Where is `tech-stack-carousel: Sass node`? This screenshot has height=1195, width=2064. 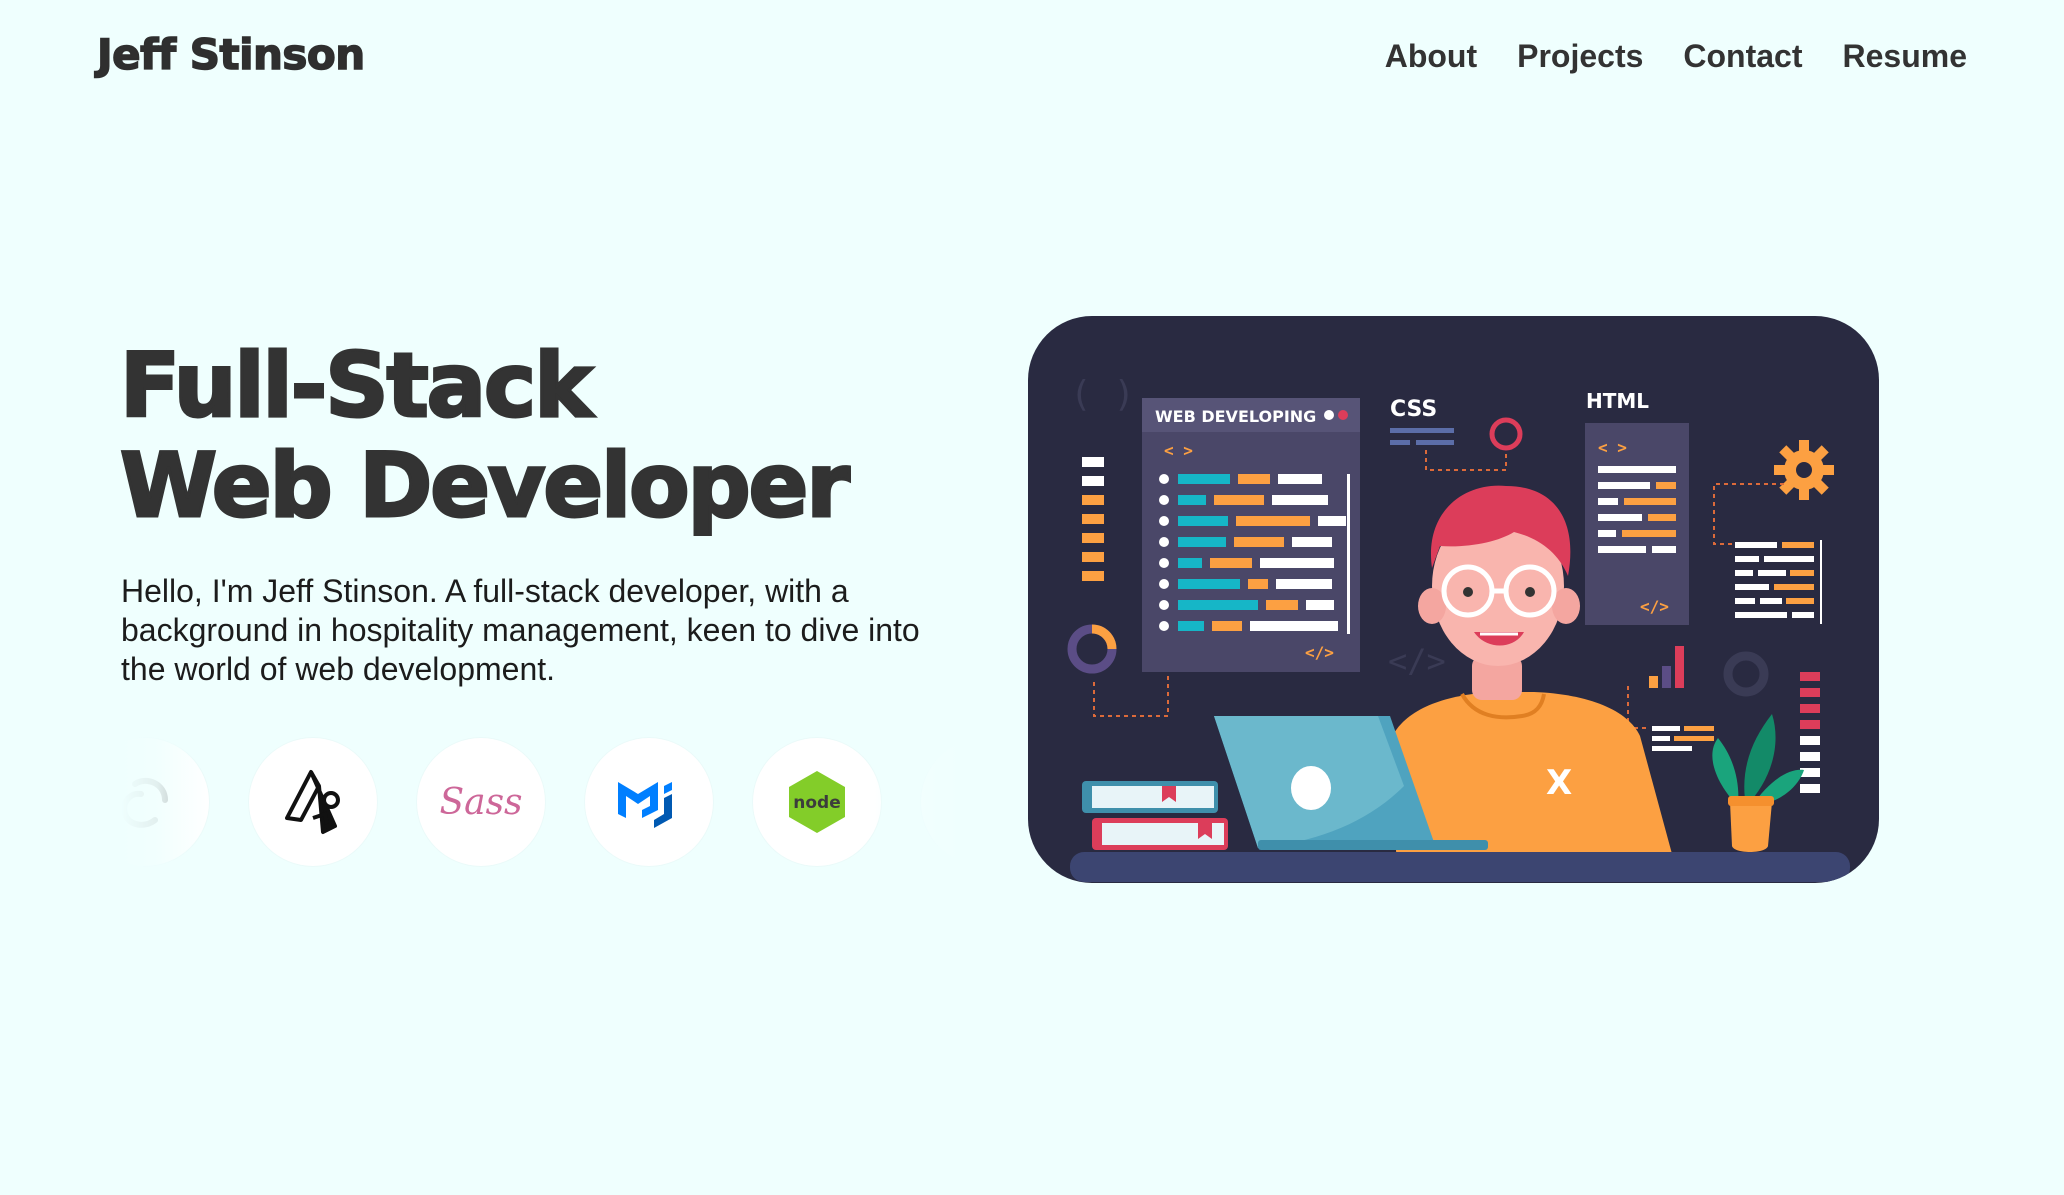
tech-stack-carousel: Sass node is located at coordinates (540, 805).